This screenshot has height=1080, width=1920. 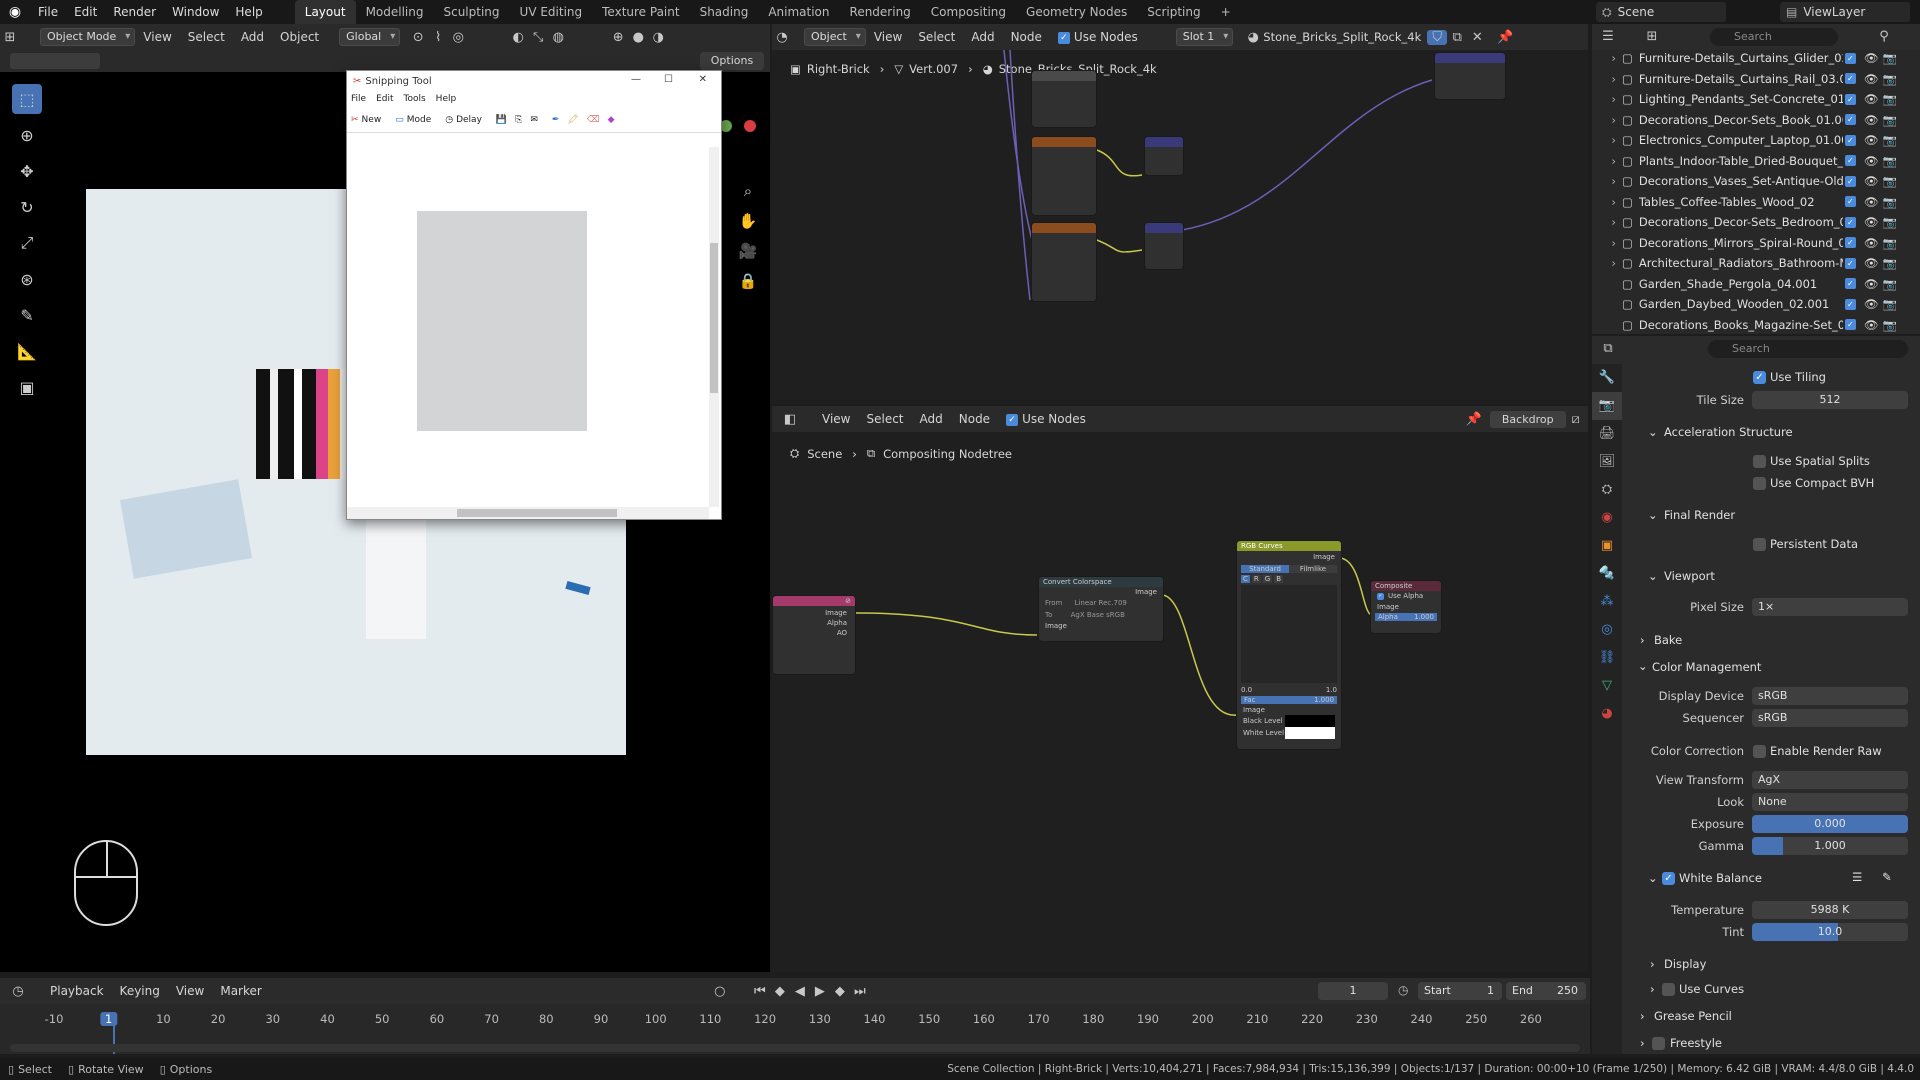 I want to click on shader-use-nodes-toggle: ✓ Use Nodes, so click(x=1098, y=37).